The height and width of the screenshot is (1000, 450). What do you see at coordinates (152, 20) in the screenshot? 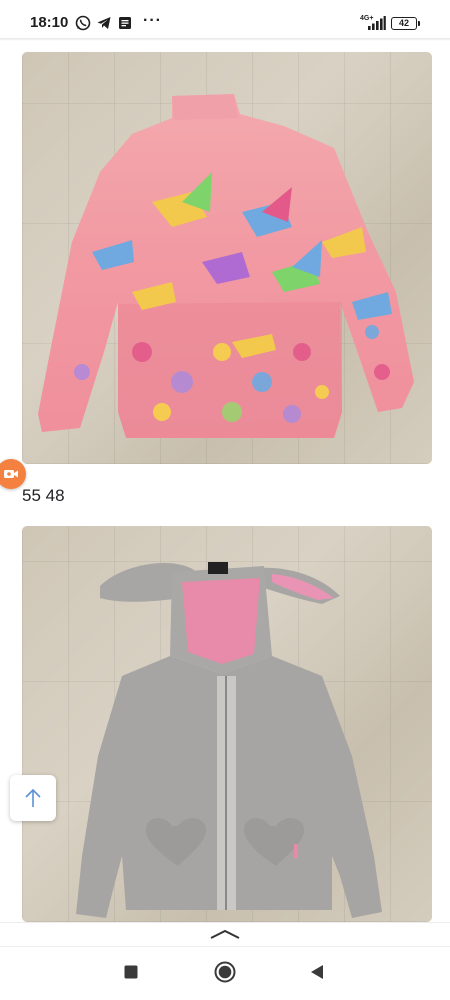
I see `more-notifications-icon: ···` at bounding box center [152, 20].